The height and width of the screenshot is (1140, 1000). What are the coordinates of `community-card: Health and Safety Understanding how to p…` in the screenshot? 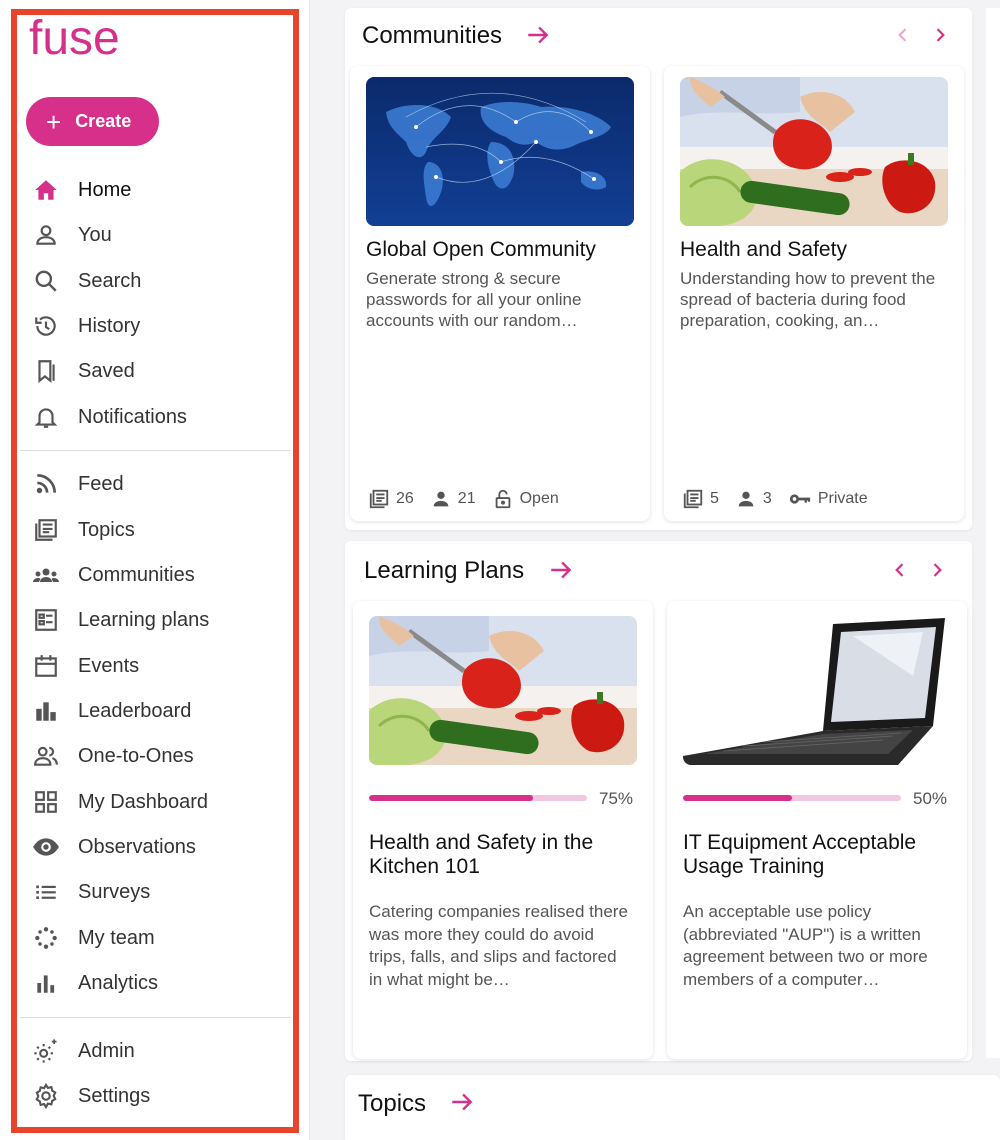 It's located at (814, 293).